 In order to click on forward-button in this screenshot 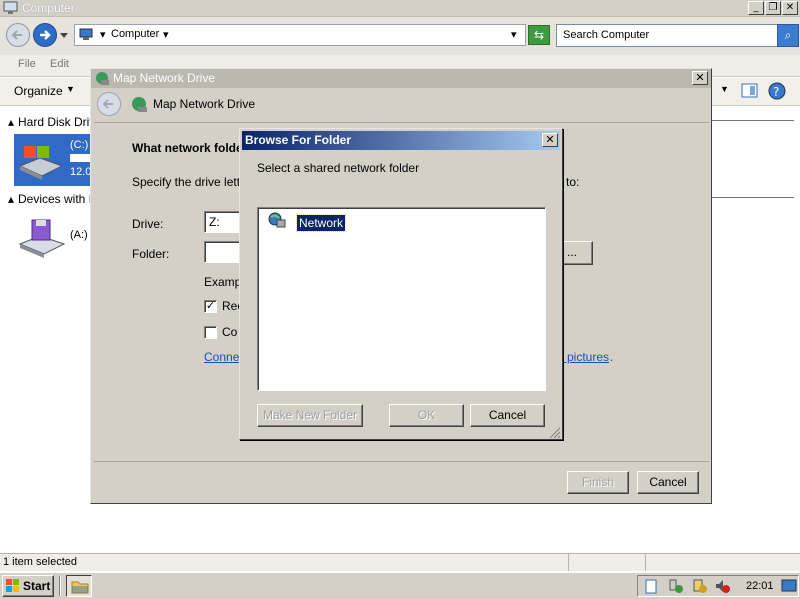, I will do `click(45, 35)`.